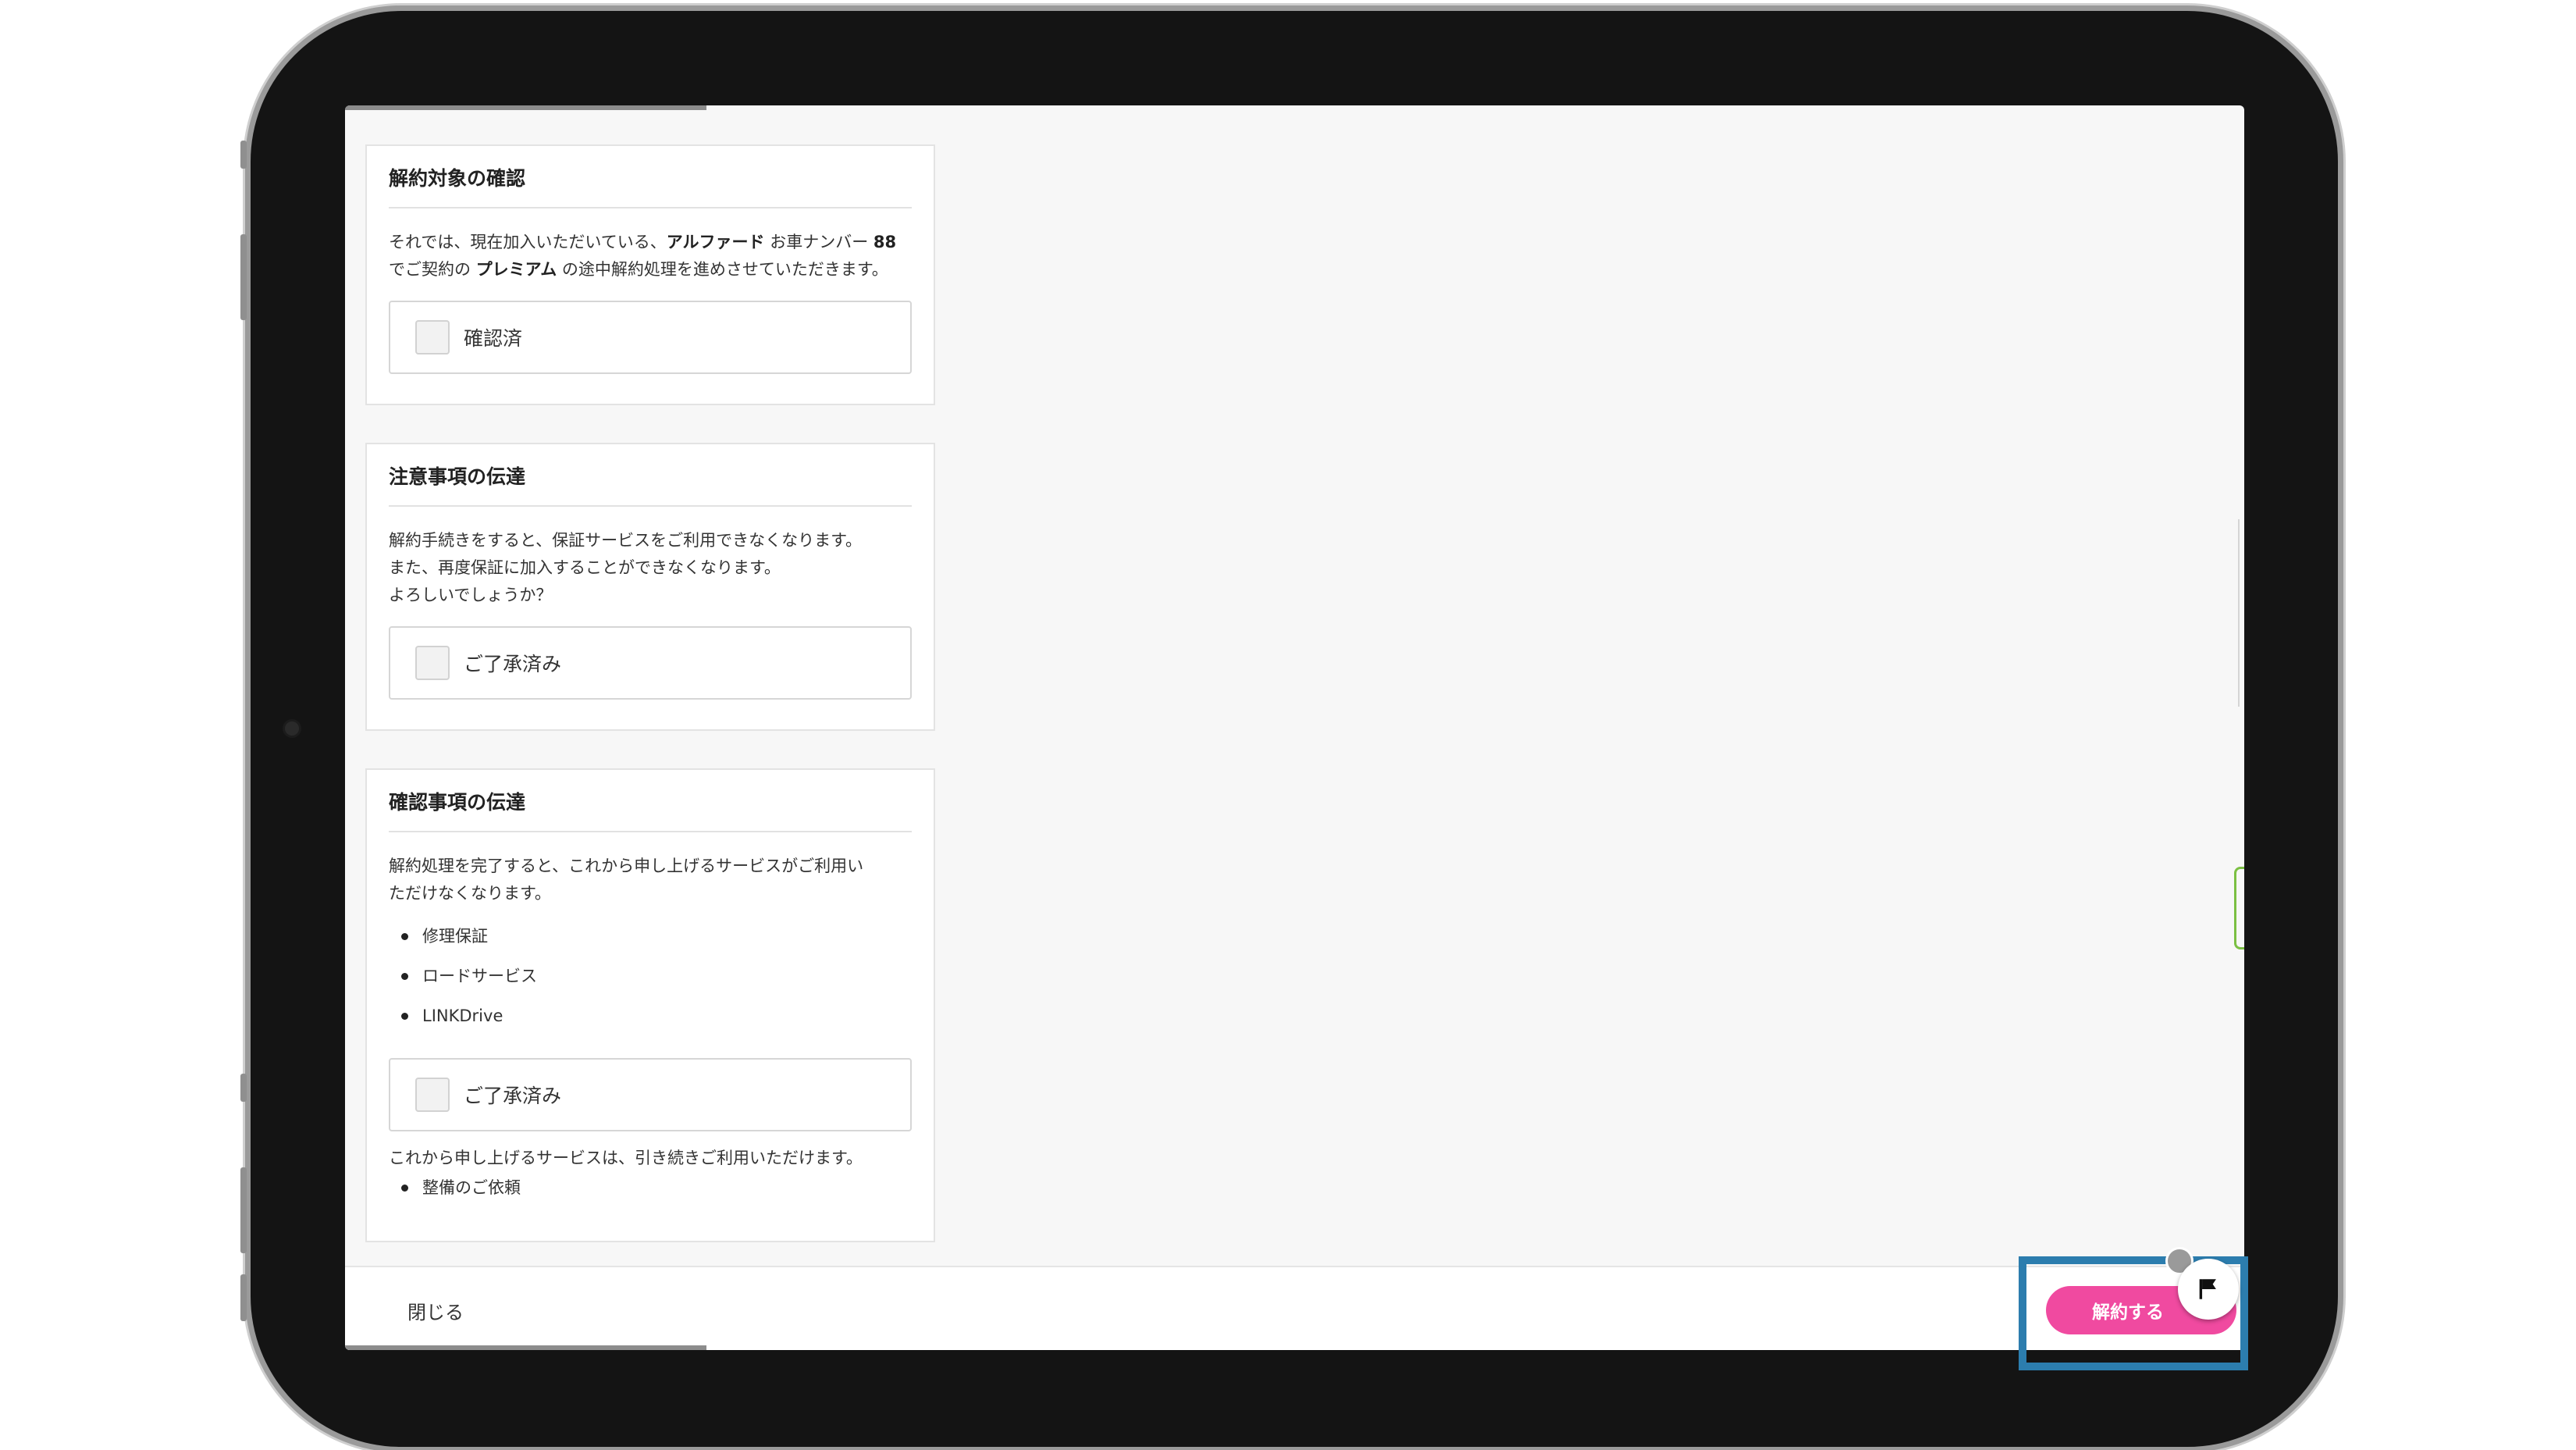 Image resolution: width=2576 pixels, height=1450 pixels. I want to click on side-tab-handle, so click(2239, 908).